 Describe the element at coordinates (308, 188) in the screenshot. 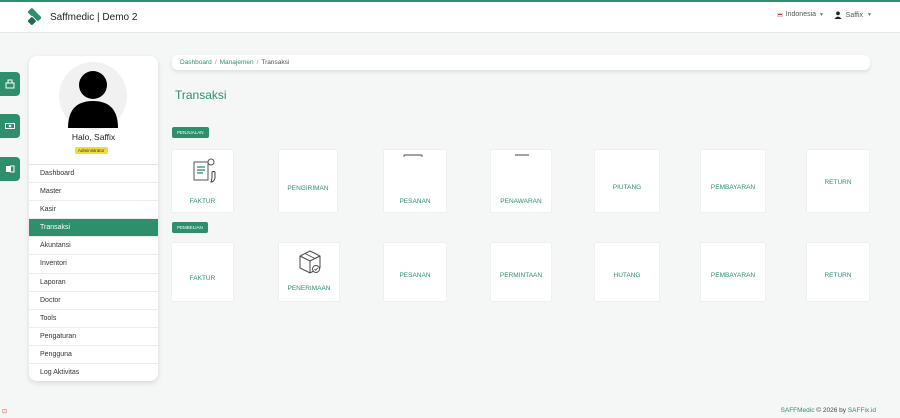

I see `tile-label: PENGIRIMAN` at that location.